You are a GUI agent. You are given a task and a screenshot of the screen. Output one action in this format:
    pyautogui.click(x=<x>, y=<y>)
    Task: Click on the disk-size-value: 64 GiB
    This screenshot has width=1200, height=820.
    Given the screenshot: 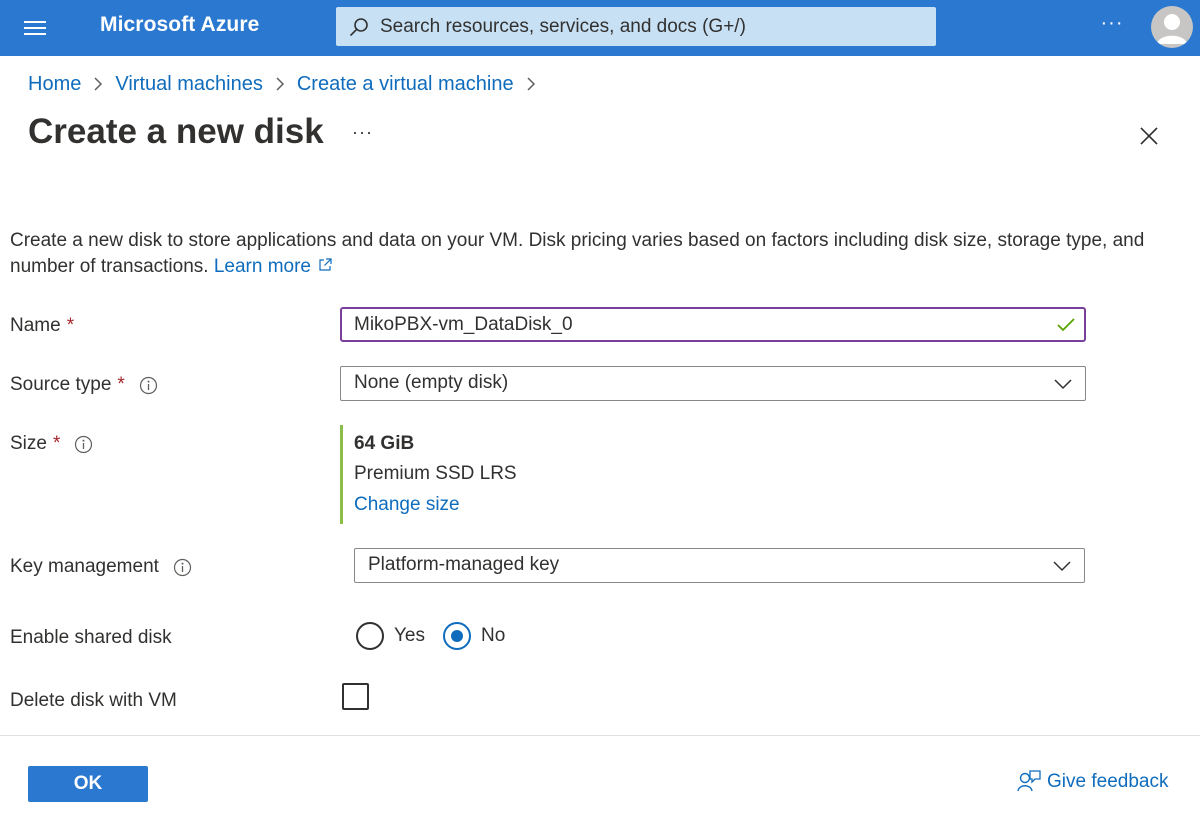 What is the action you would take?
    pyautogui.click(x=384, y=443)
    